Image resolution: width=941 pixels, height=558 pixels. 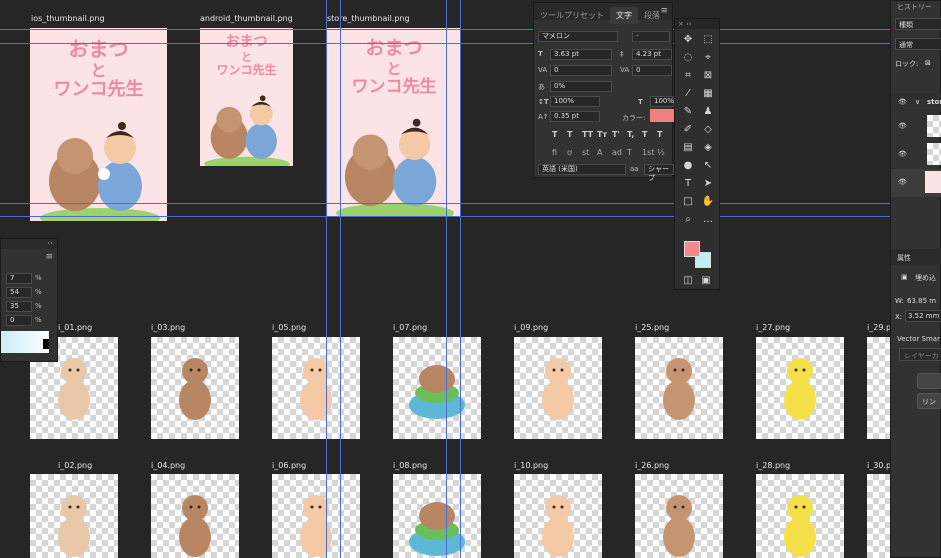 I want to click on hand-tool-icon: ✋, so click(x=708, y=202).